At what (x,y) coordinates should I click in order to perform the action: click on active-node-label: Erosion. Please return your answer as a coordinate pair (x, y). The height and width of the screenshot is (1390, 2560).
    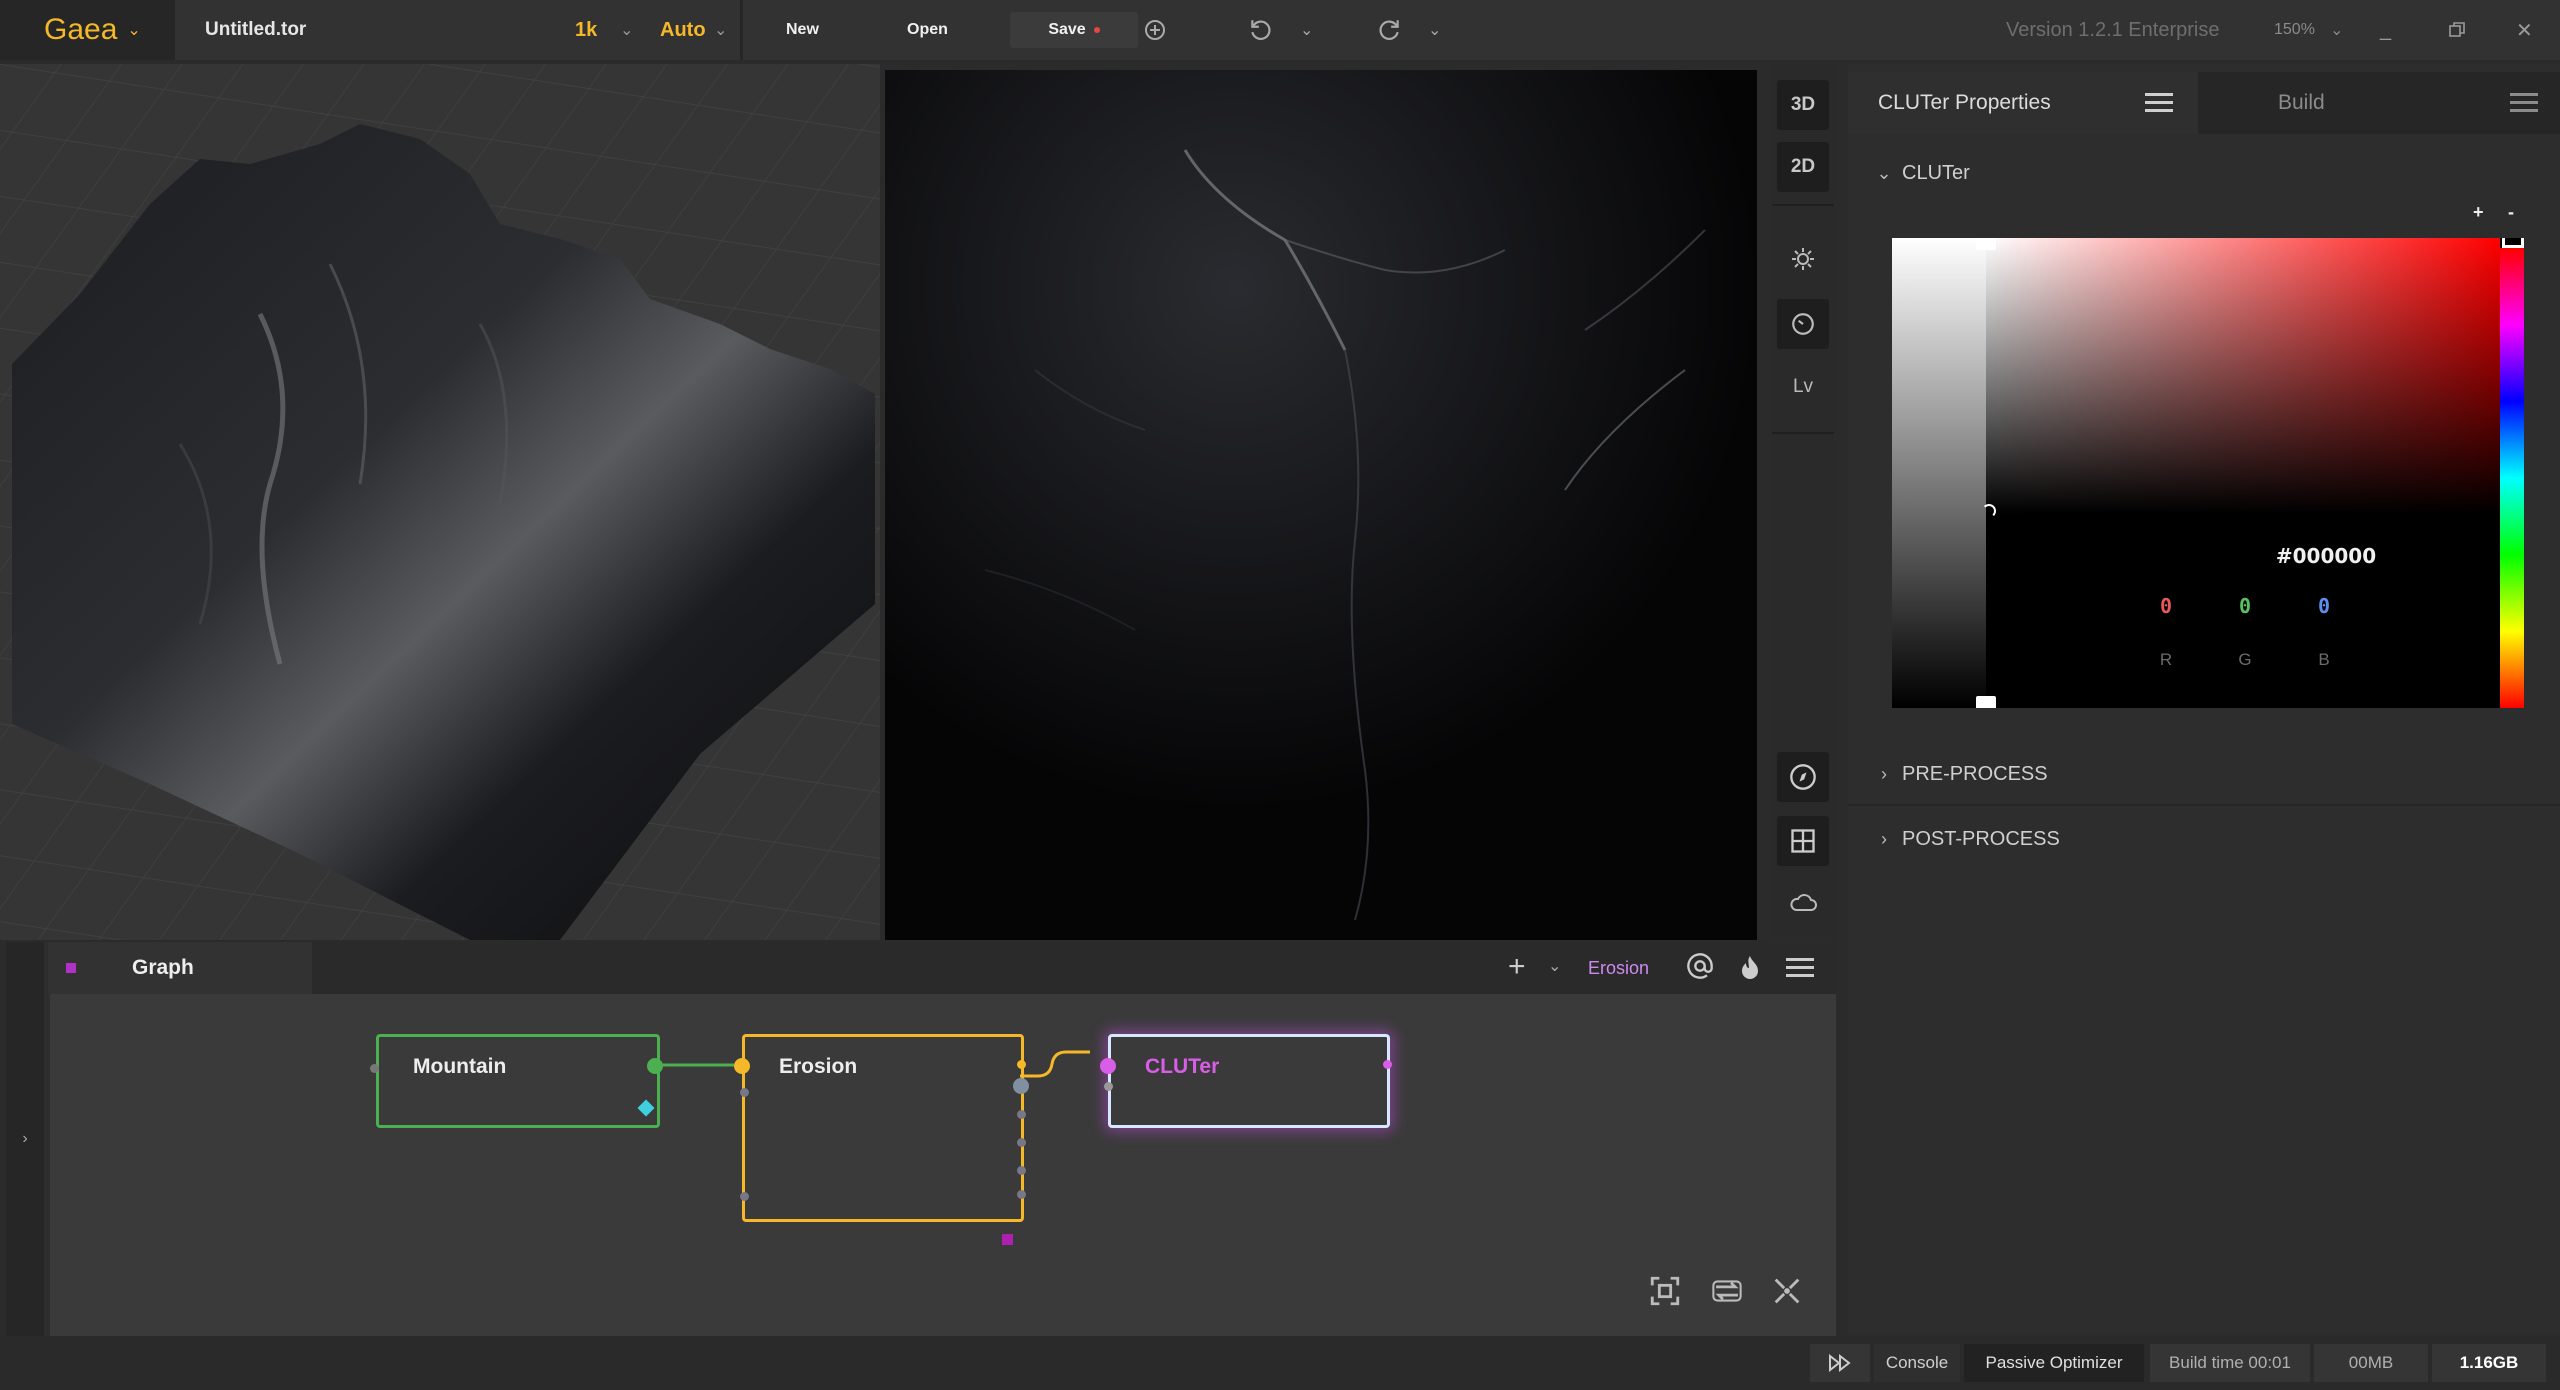
    Looking at the image, I should click on (1618, 968).